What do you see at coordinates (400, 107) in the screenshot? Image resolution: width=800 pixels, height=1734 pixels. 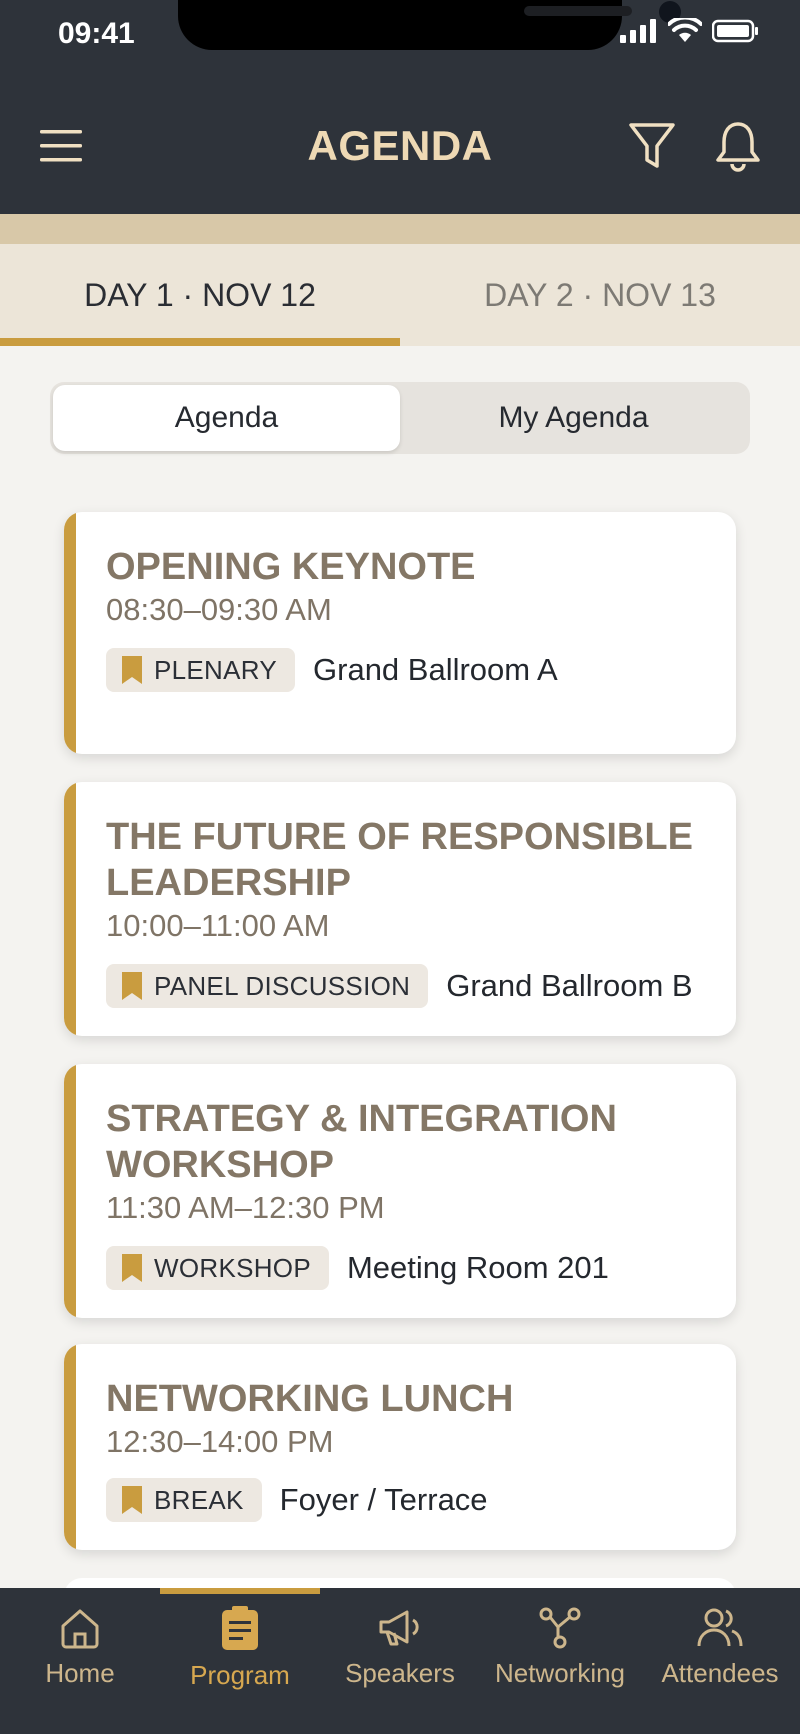 I see `top-bar: 09:41 AGENDA` at bounding box center [400, 107].